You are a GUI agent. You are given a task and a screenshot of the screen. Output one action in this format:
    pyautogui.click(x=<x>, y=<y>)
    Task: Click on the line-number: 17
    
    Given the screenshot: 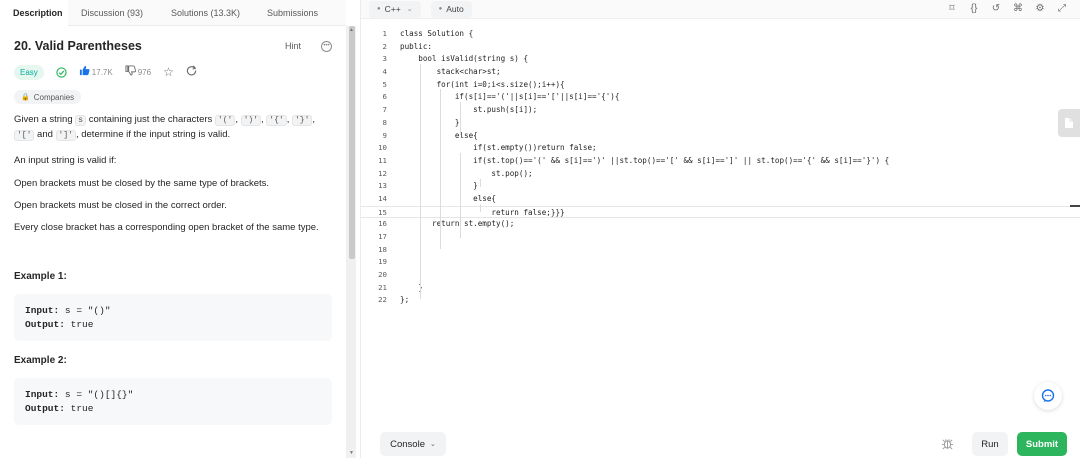 What is the action you would take?
    pyautogui.click(x=382, y=236)
    